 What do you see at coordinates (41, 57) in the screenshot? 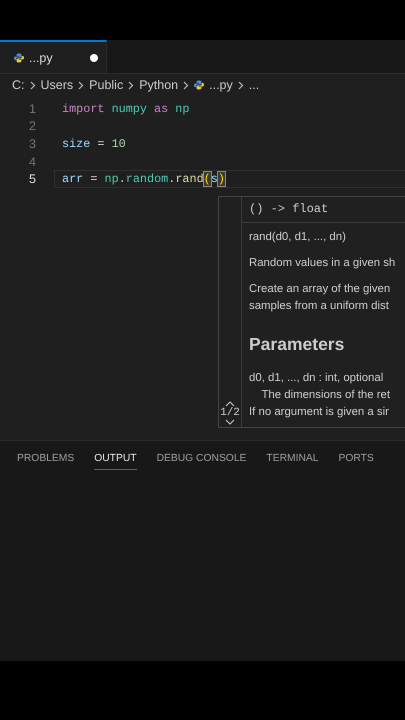
I see `tab-label: ...py` at bounding box center [41, 57].